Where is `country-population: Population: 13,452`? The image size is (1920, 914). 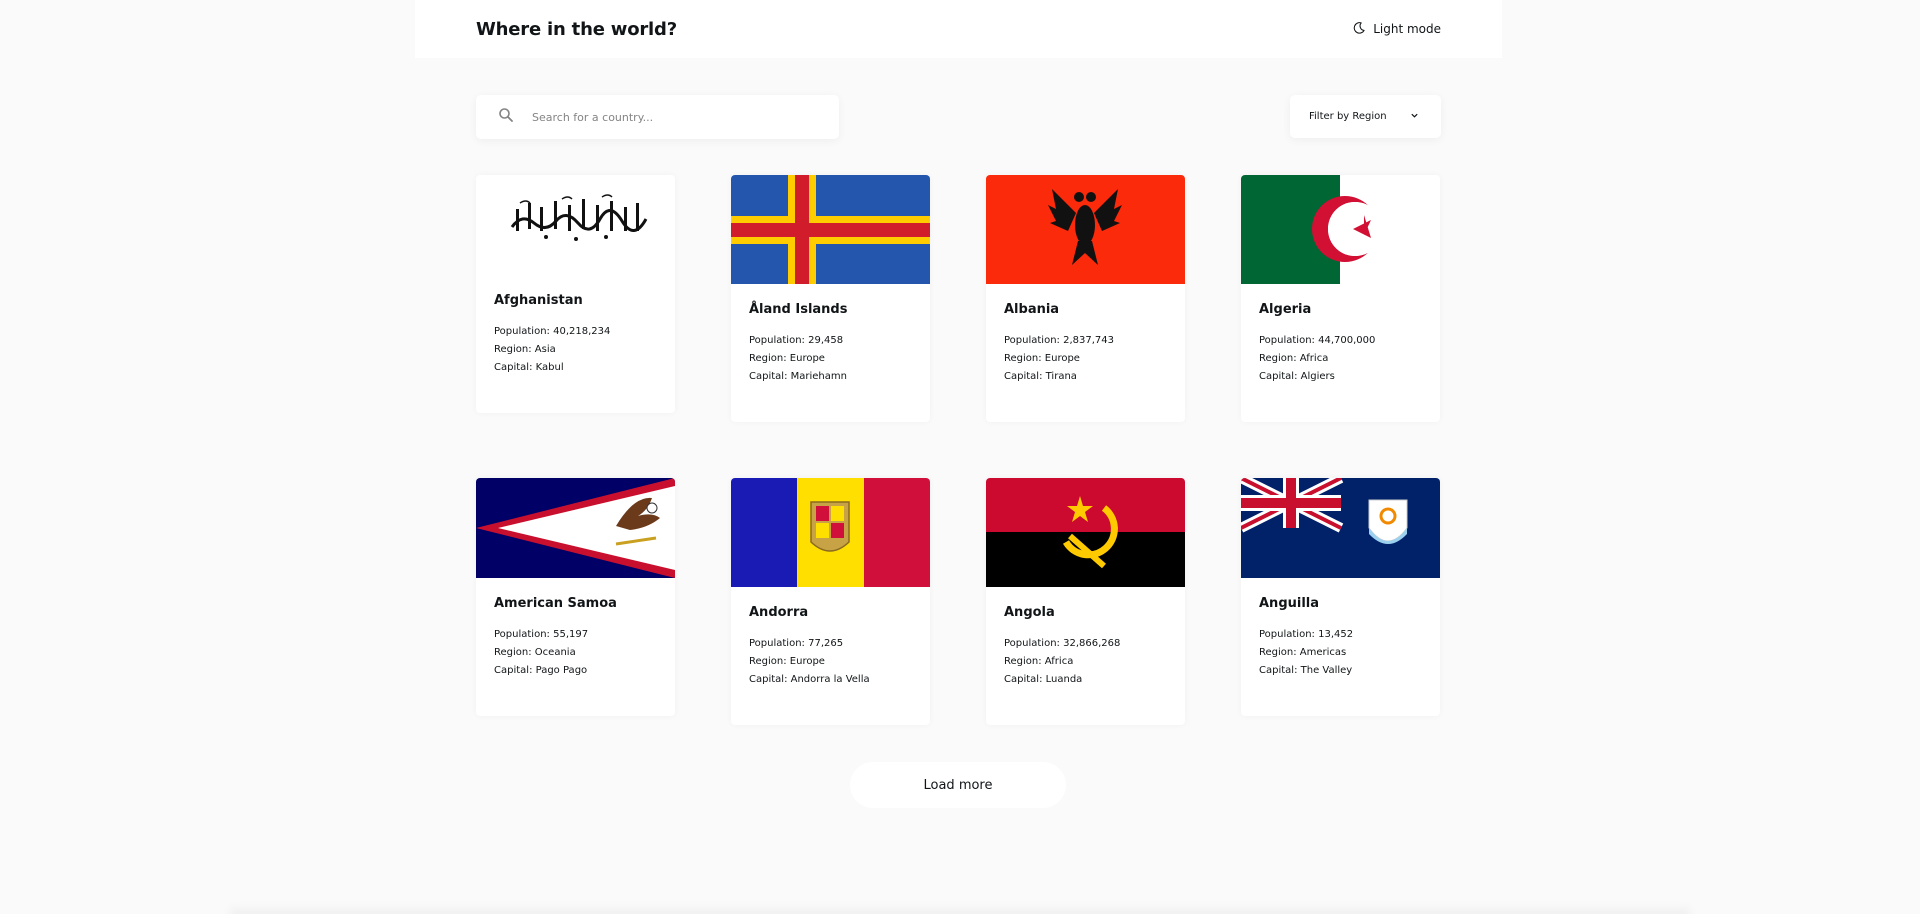
country-population: Population: 13,452 is located at coordinates (1340, 635).